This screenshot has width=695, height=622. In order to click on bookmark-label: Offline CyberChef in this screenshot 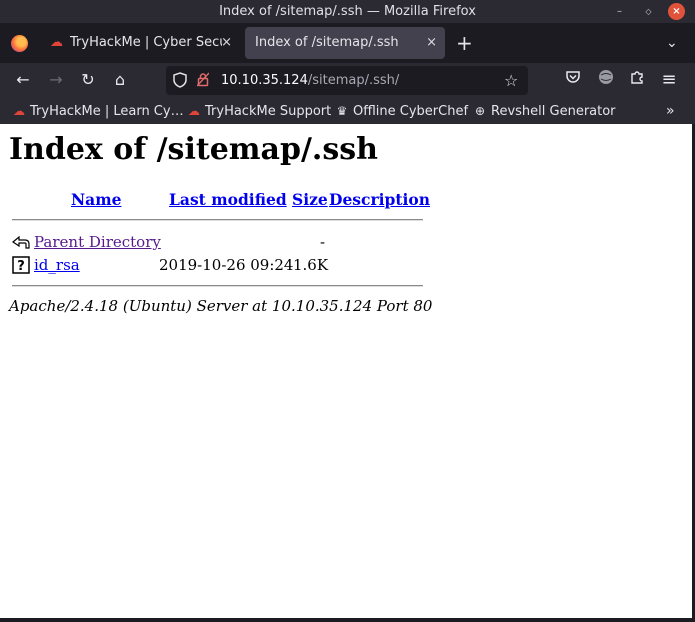, I will do `click(411, 111)`.